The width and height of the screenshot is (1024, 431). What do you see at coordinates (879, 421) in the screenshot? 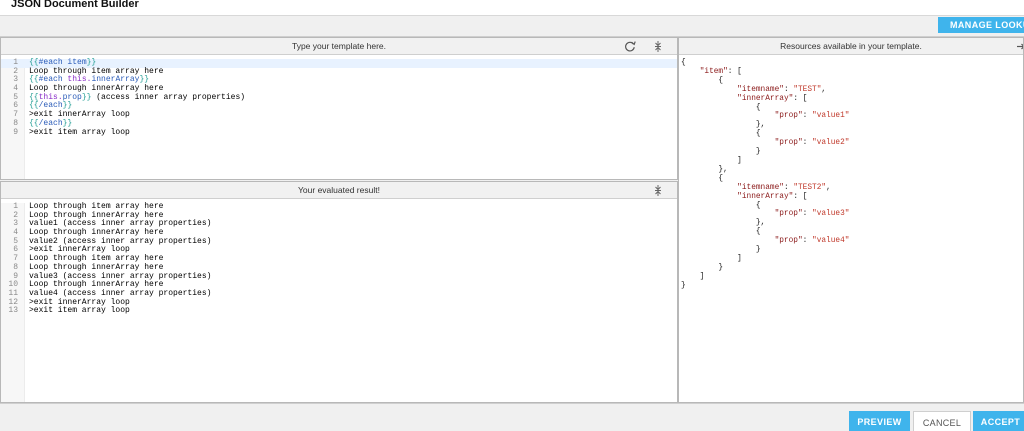
I see `preview-button: PREVIEW` at bounding box center [879, 421].